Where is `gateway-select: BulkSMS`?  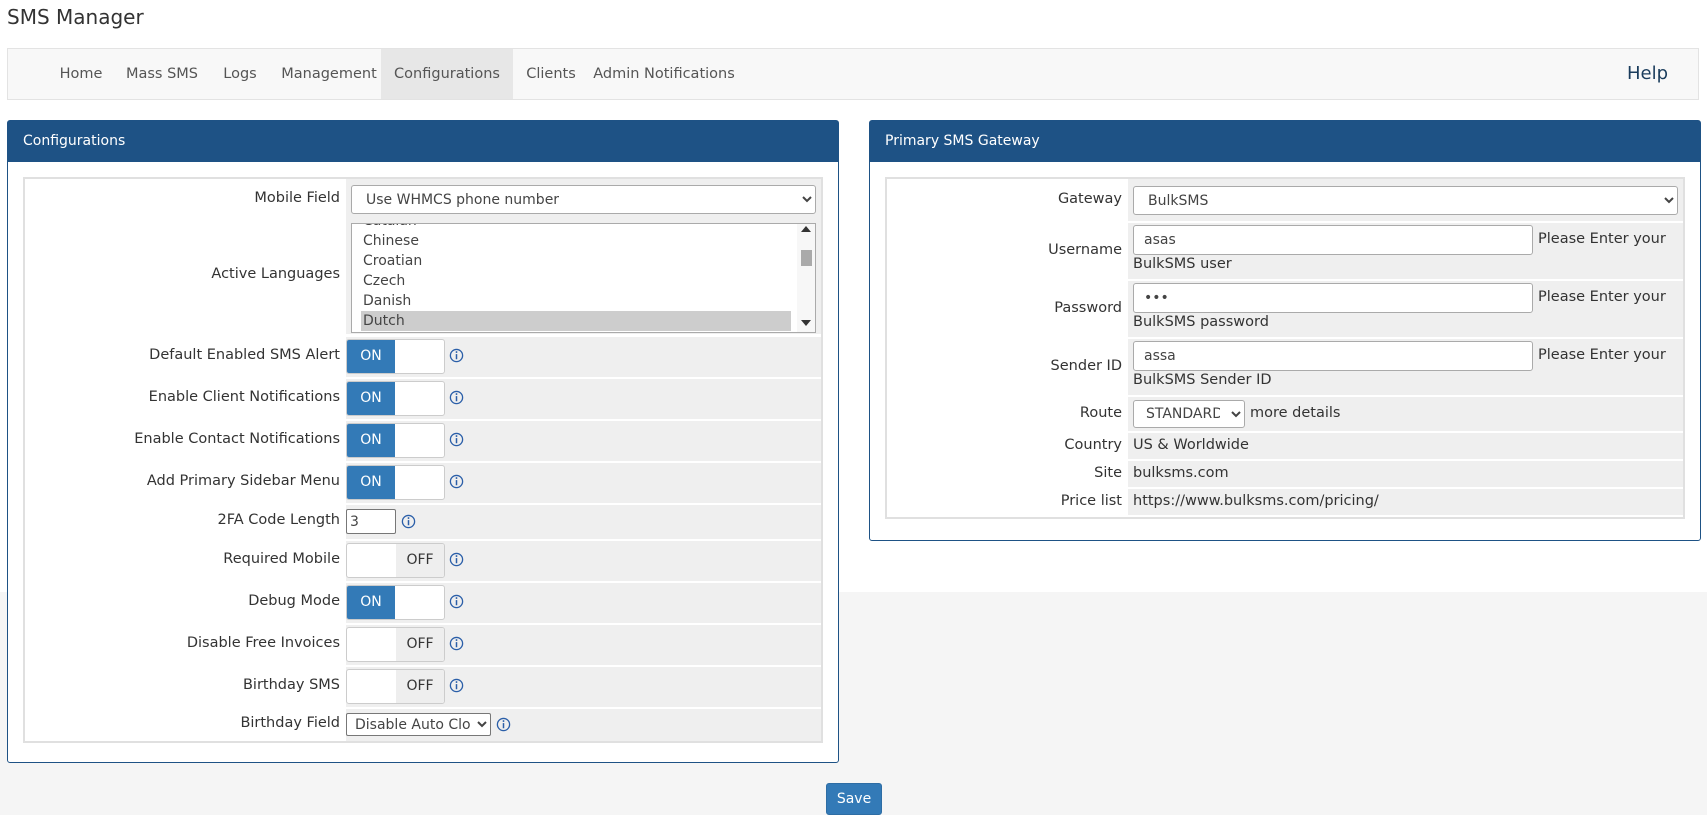 gateway-select: BulkSMS is located at coordinates (1405, 200).